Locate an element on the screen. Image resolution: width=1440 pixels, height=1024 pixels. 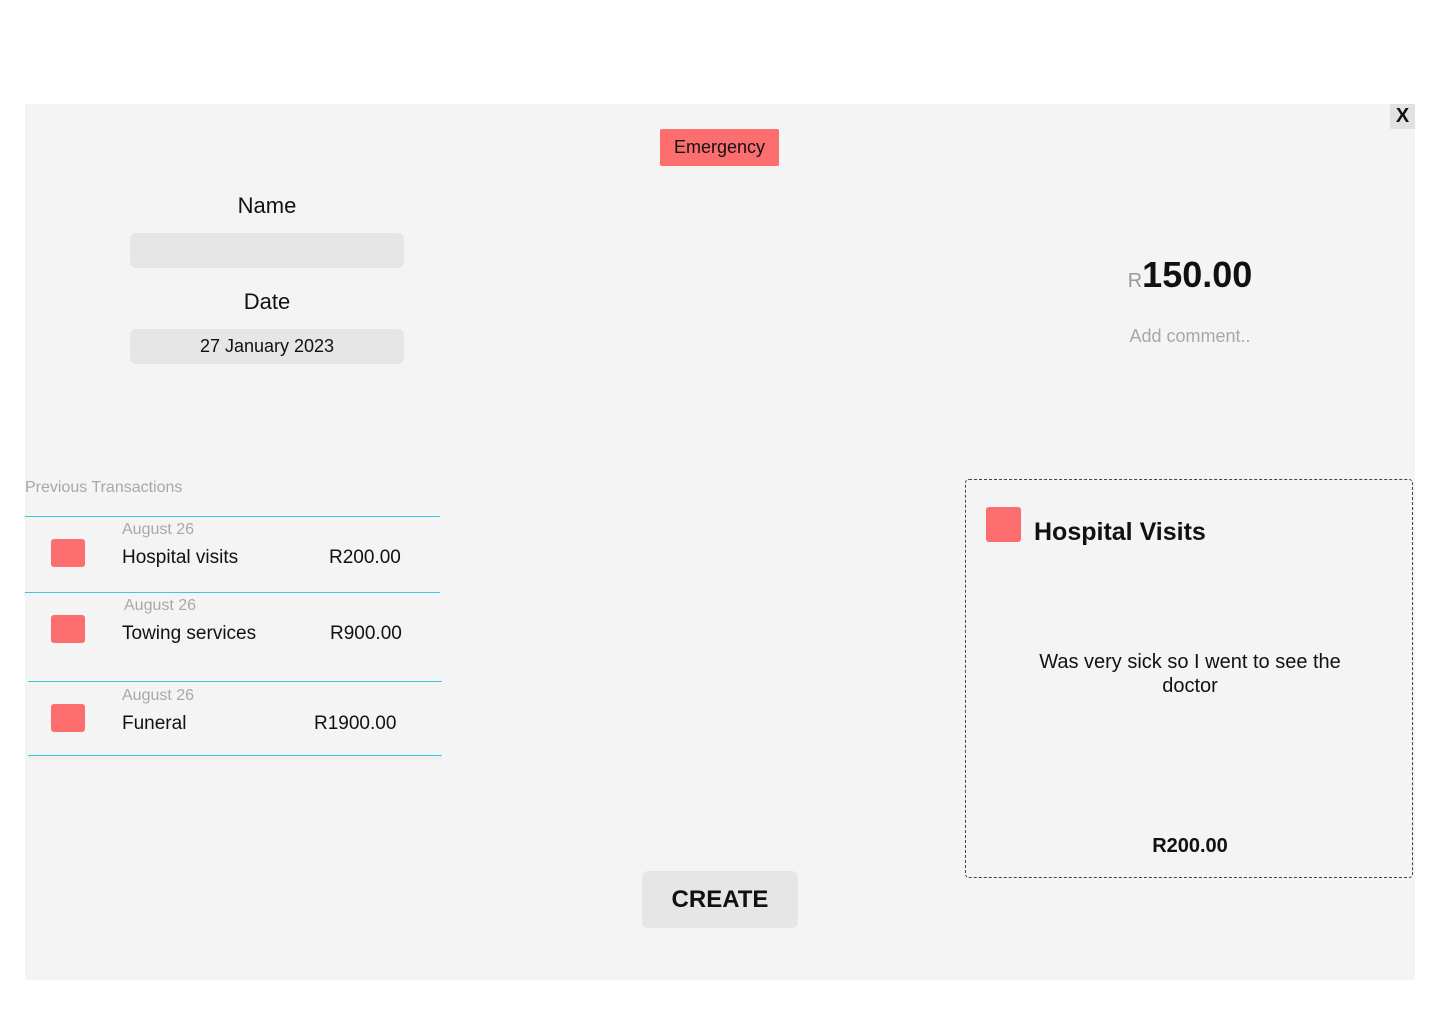
date-input: 27 January 2023 is located at coordinates (267, 346).